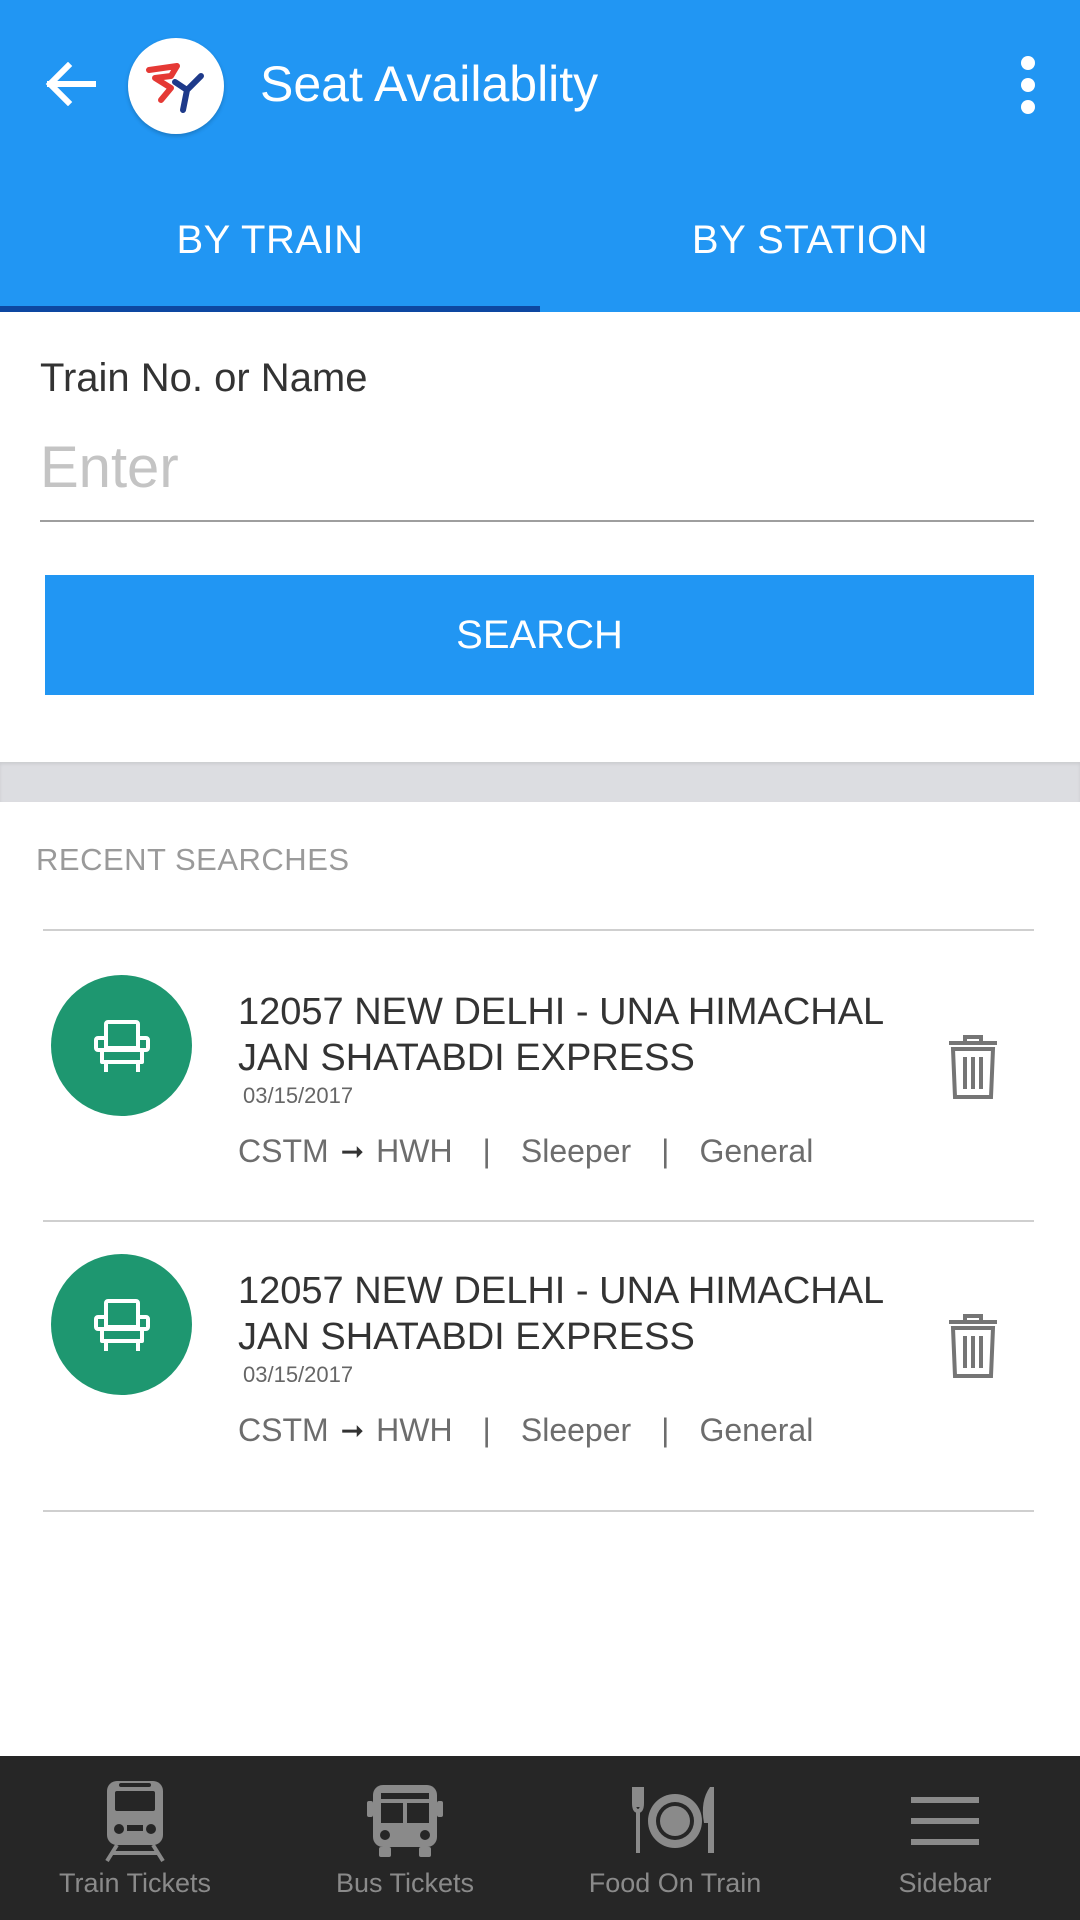  Describe the element at coordinates (405, 1821) in the screenshot. I see `bus-icon` at that location.